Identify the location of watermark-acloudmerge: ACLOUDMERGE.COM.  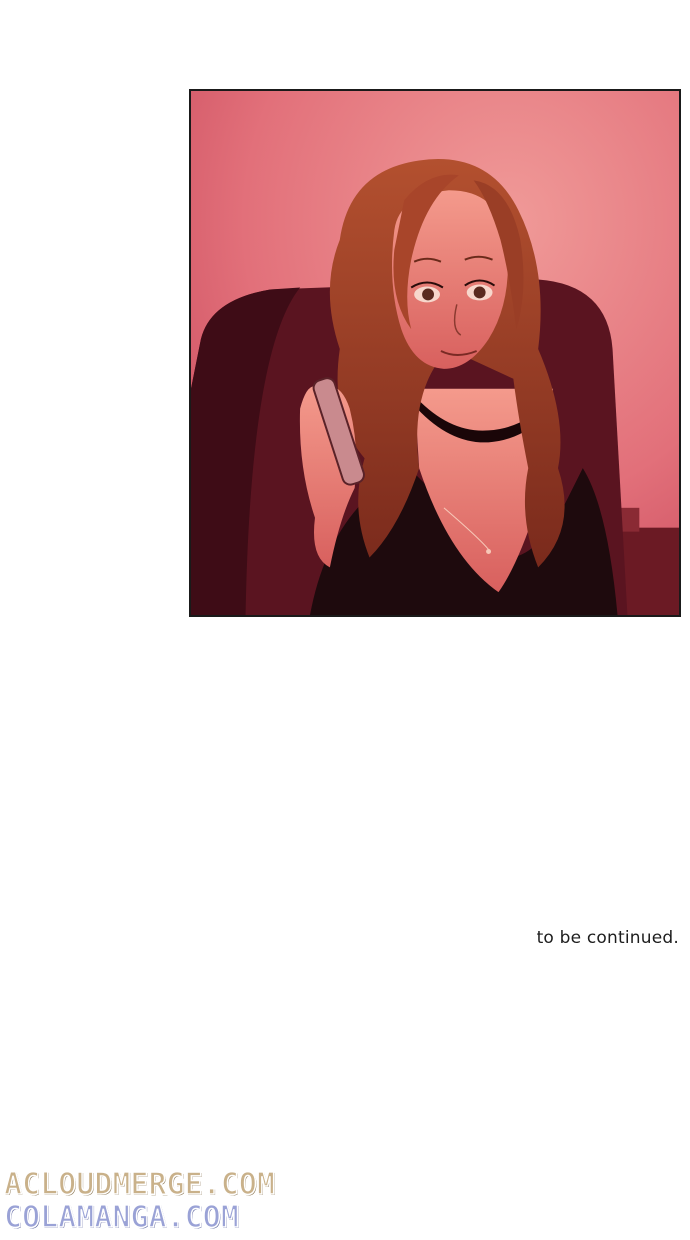
(139, 1184).